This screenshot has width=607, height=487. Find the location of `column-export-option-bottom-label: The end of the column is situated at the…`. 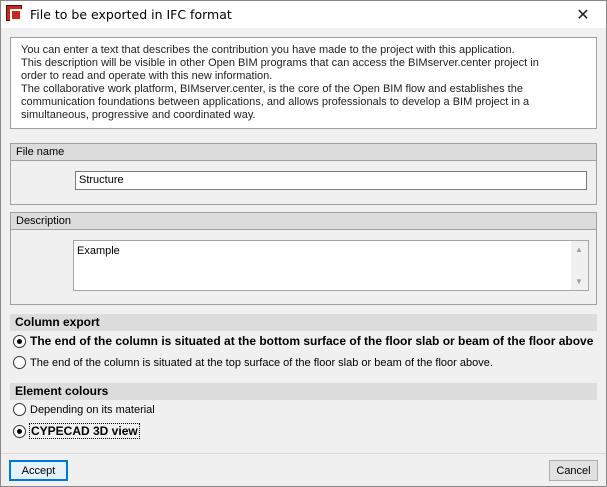

column-export-option-bottom-label: The end of the column is situated at the… is located at coordinates (311, 341).